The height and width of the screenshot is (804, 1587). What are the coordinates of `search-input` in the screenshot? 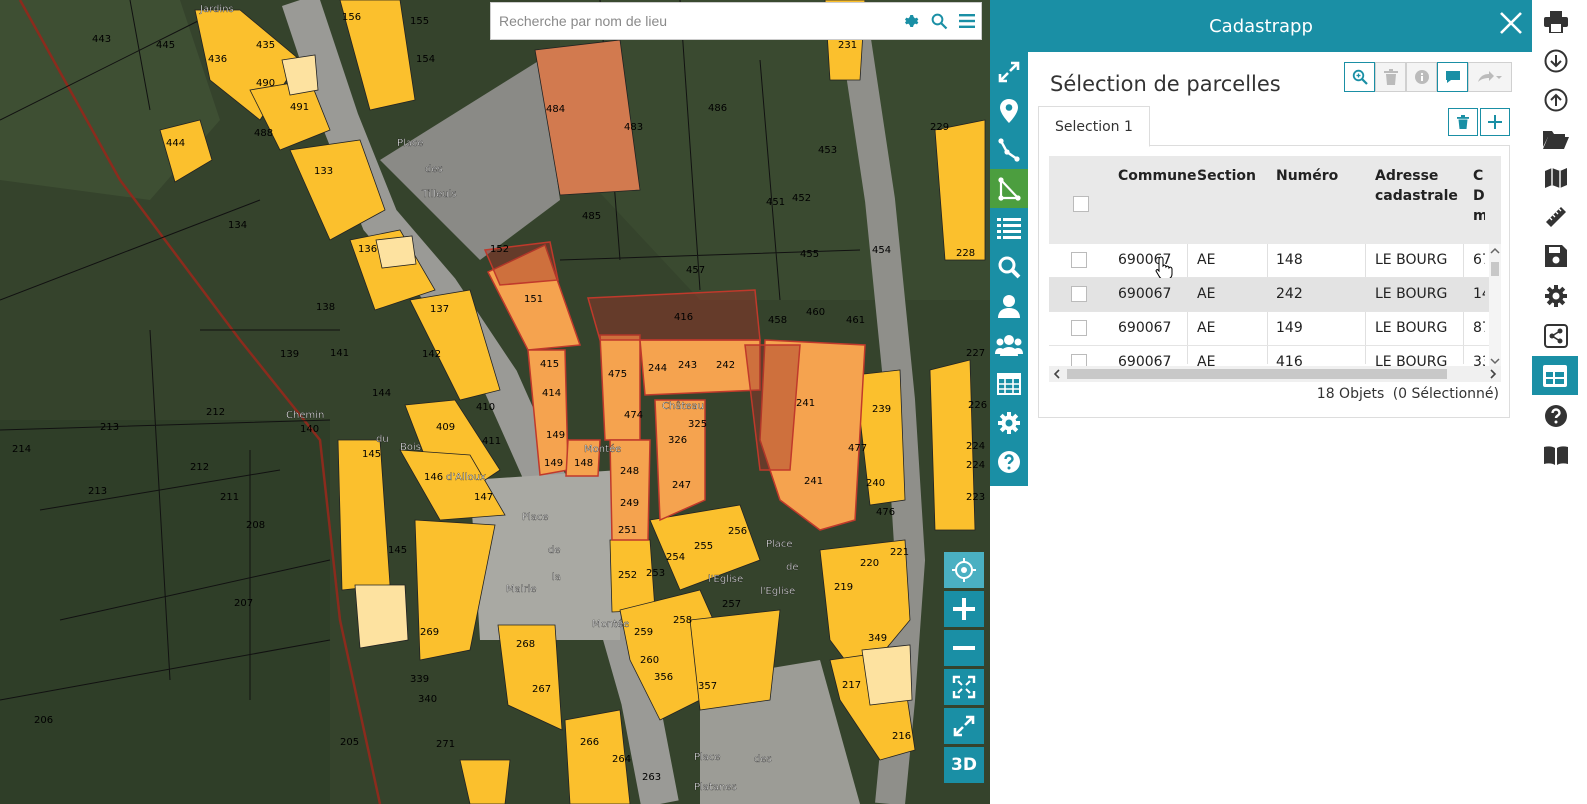 It's located at (694, 21).